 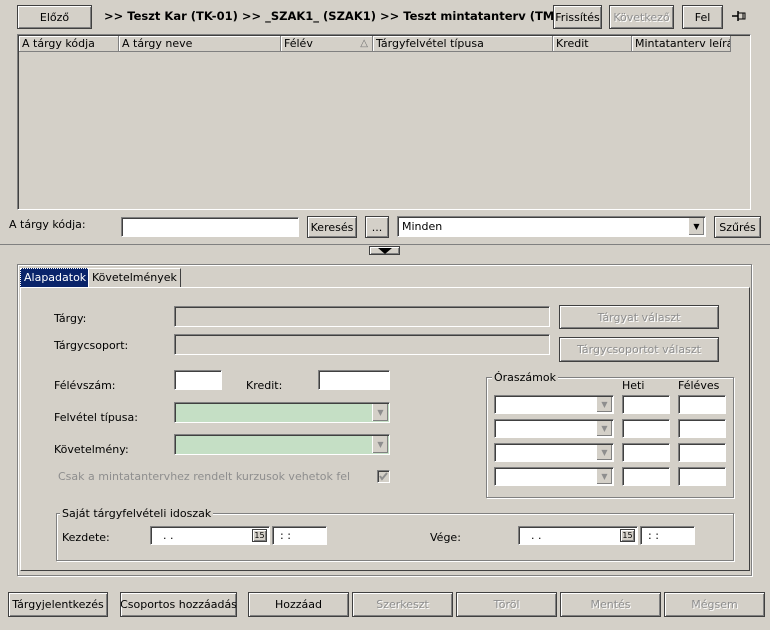 What do you see at coordinates (633, 385) in the screenshot?
I see `hours-weekly-label: Heti` at bounding box center [633, 385].